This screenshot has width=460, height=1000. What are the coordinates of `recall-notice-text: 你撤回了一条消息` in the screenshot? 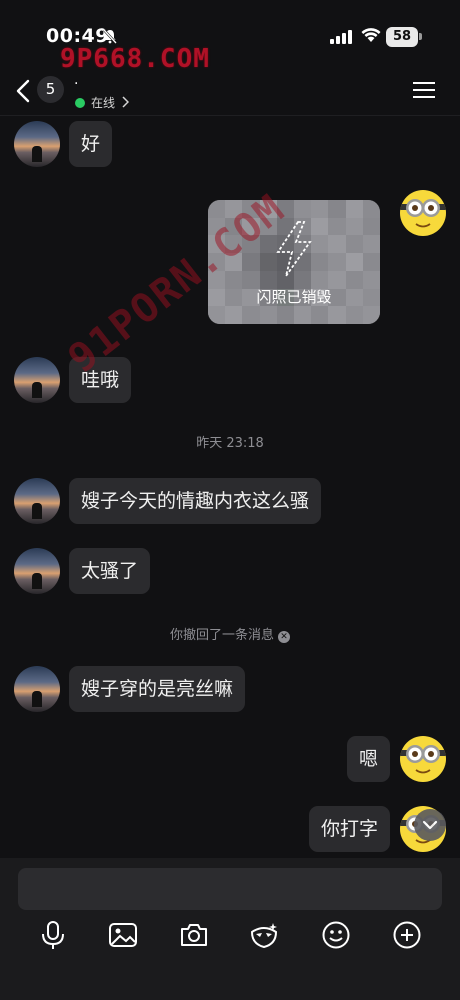 It's located at (221, 635).